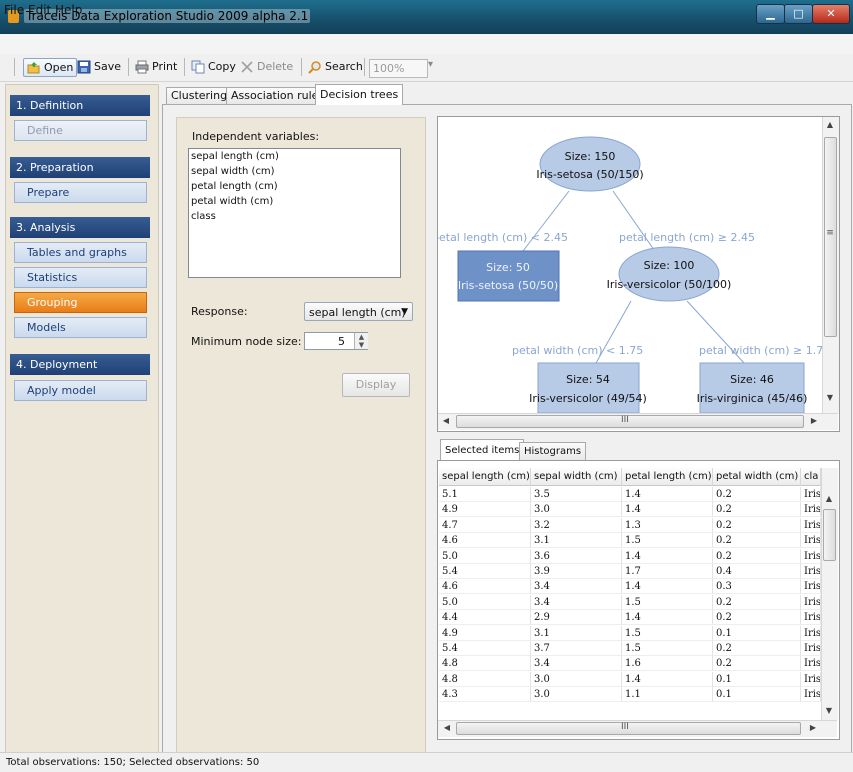  Describe the element at coordinates (232, 201) in the screenshot. I see `list-item: petal width (cm)` at that location.